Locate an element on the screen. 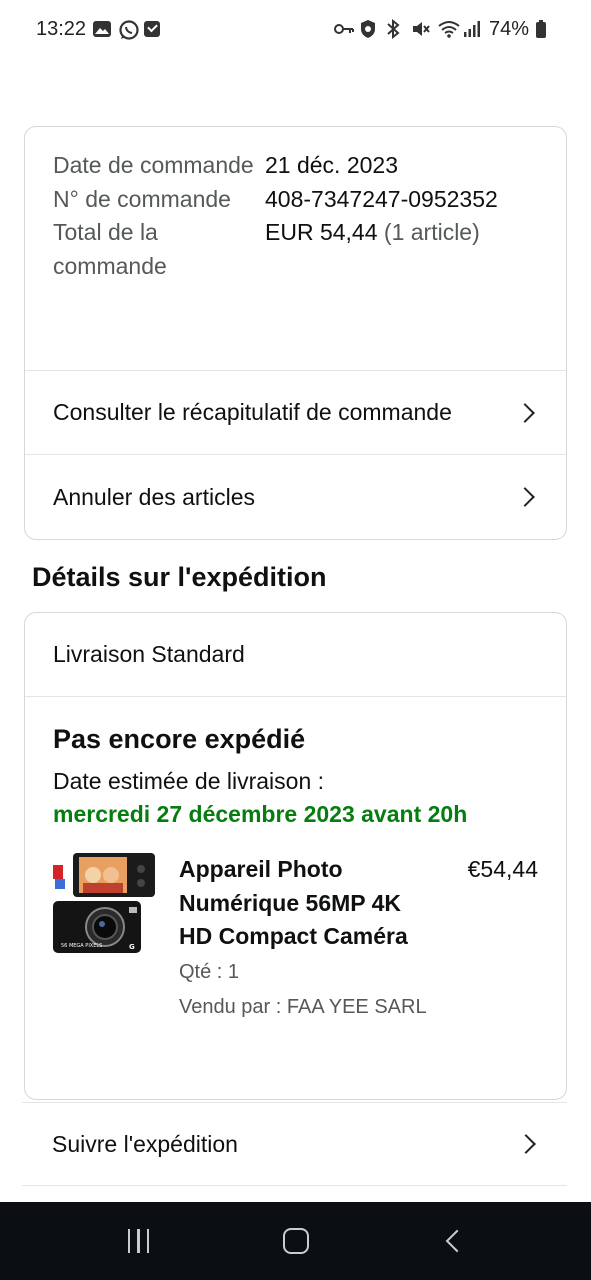  navigation-bar is located at coordinates (295, 1241).